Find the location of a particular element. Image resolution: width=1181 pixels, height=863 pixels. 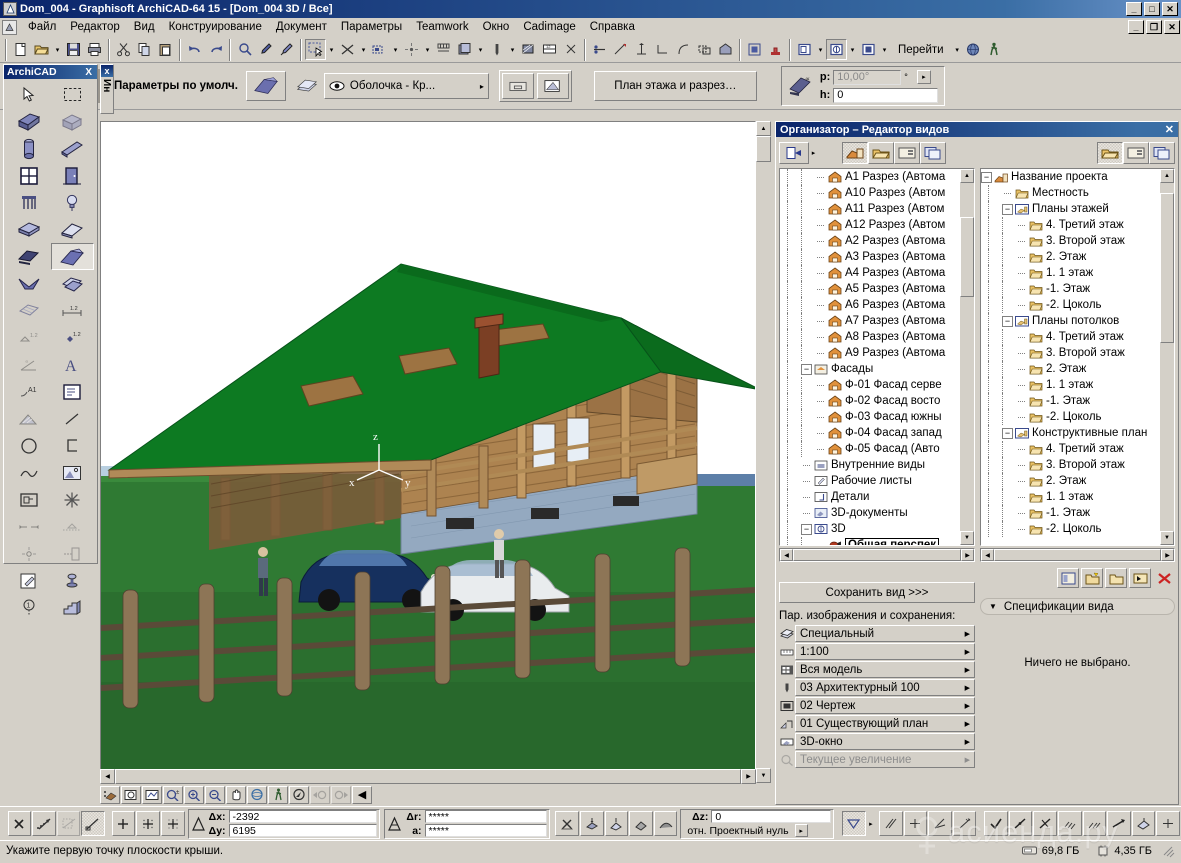

tree-item: − Фасады is located at coordinates (870, 369).